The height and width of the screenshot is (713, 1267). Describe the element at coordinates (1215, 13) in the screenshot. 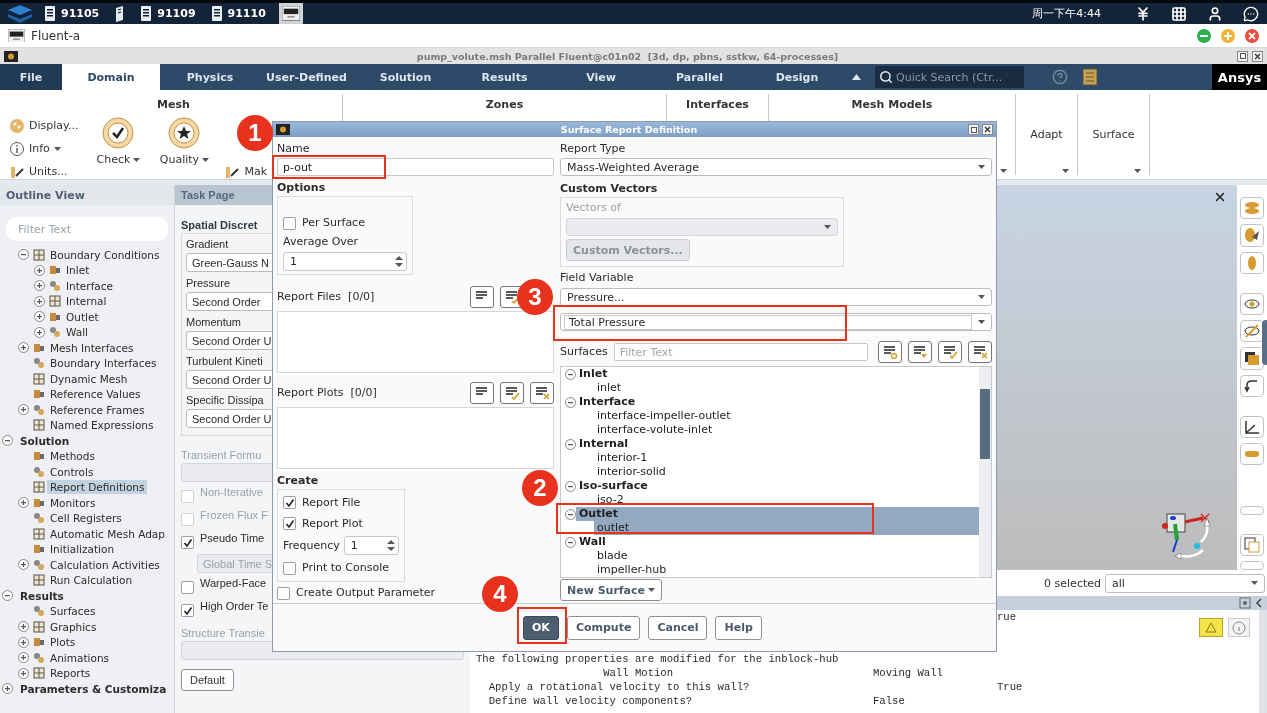

I see `user-icon` at that location.